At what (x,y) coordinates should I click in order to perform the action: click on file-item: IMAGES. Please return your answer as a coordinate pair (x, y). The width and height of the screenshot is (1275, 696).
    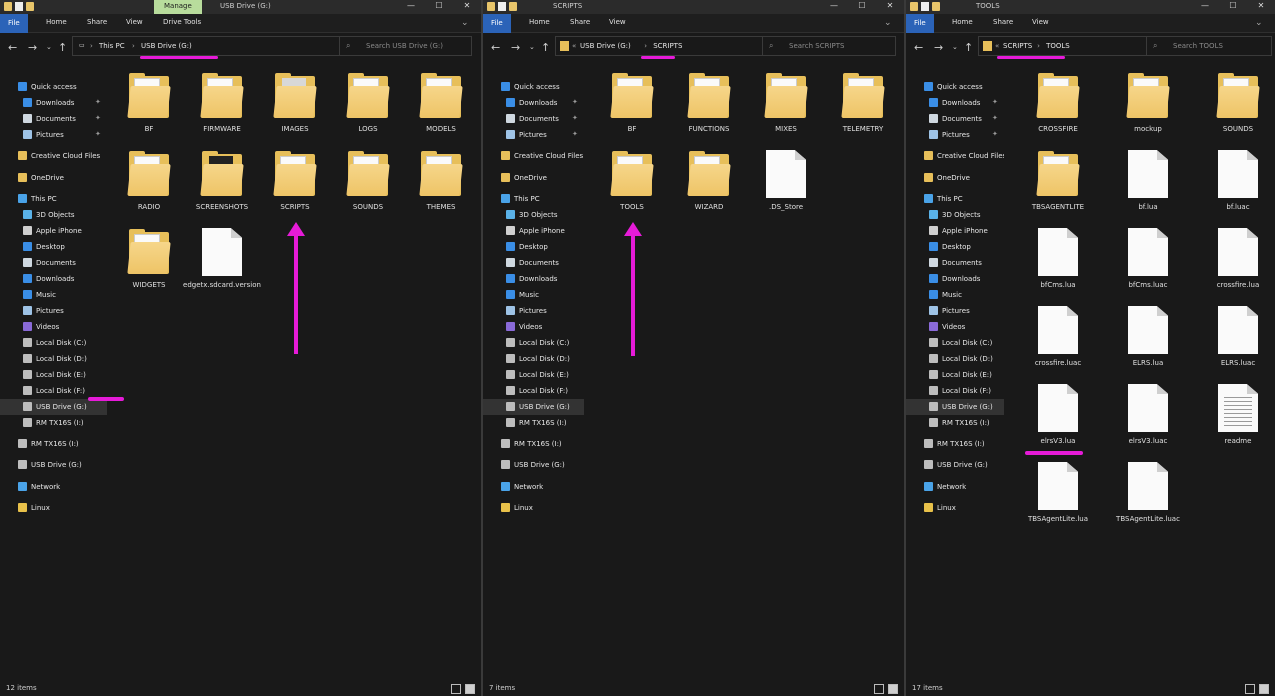
    Looking at the image, I should click on (295, 103).